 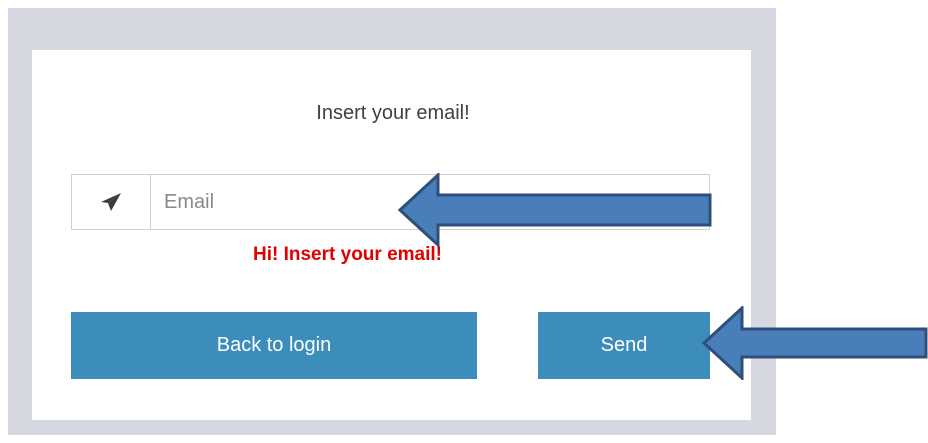 I want to click on annotation-arrow-send, so click(x=815, y=343).